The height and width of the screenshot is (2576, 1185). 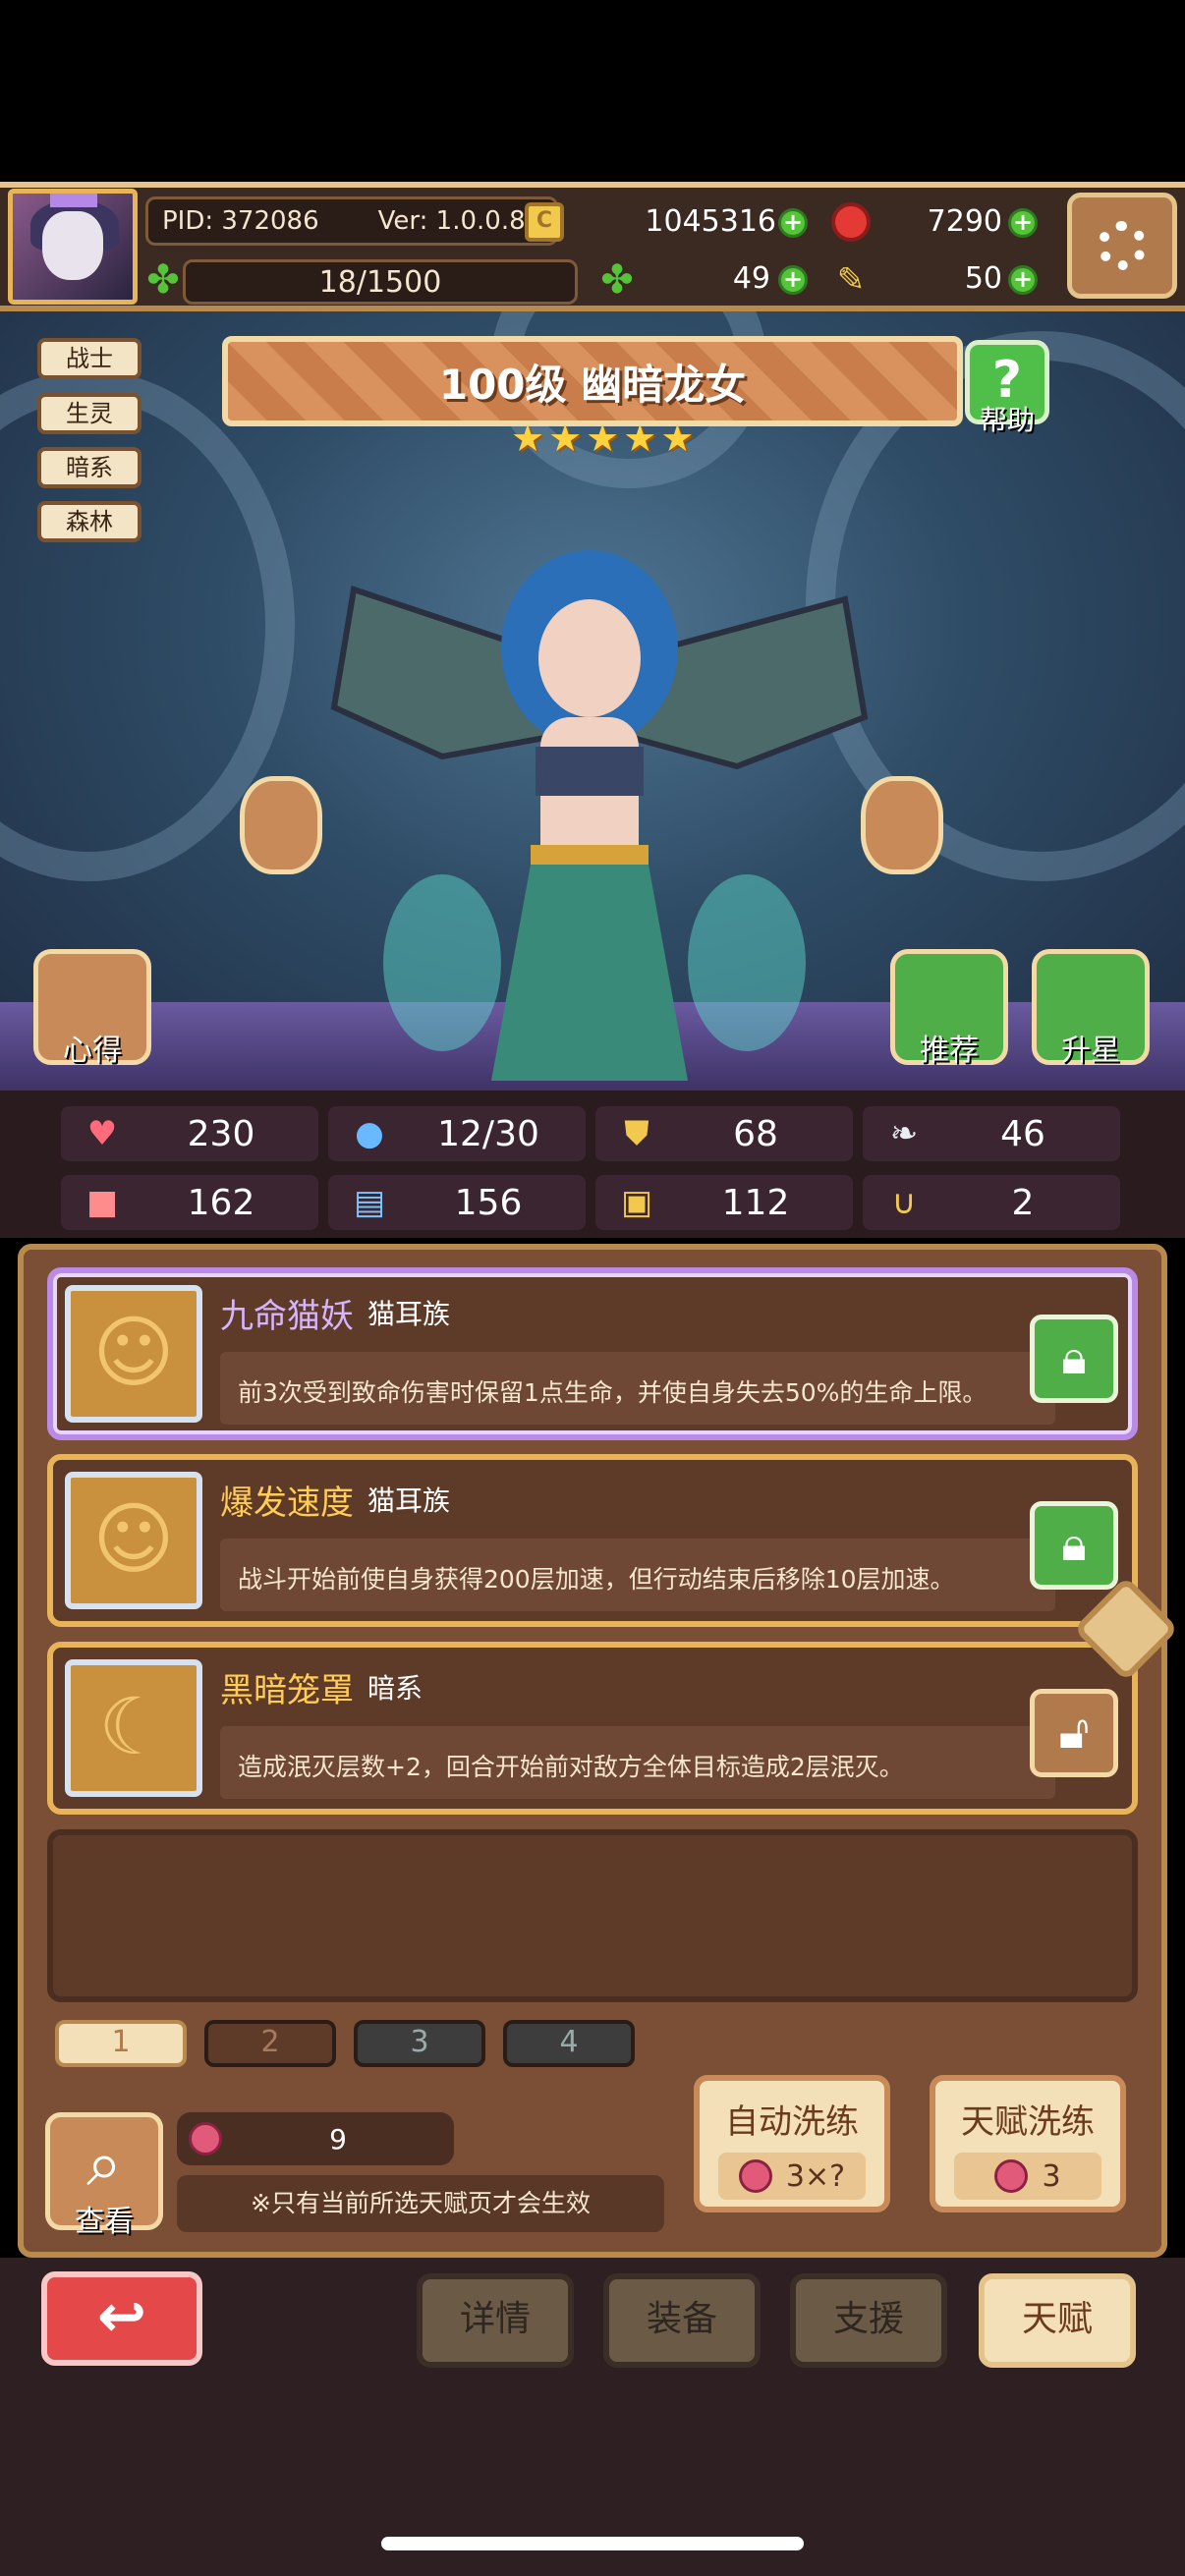 What do you see at coordinates (592, 384) in the screenshot?
I see `hero-title: 100级 幽暗龙女` at bounding box center [592, 384].